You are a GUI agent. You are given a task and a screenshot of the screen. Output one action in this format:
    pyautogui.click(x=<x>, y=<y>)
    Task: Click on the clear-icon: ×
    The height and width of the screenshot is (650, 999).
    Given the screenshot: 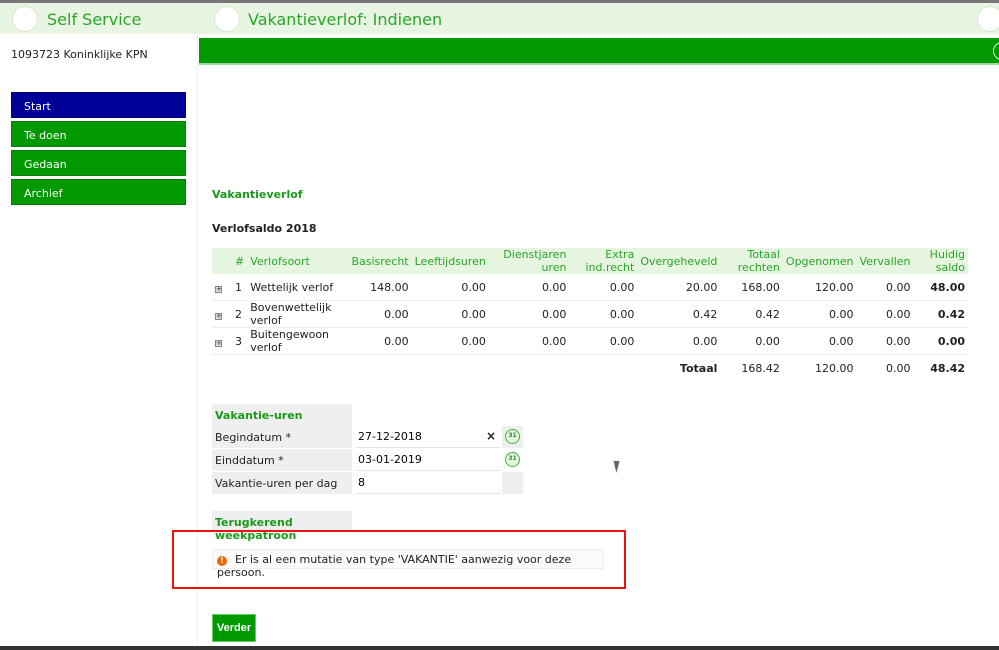 What is the action you would take?
    pyautogui.click(x=491, y=436)
    